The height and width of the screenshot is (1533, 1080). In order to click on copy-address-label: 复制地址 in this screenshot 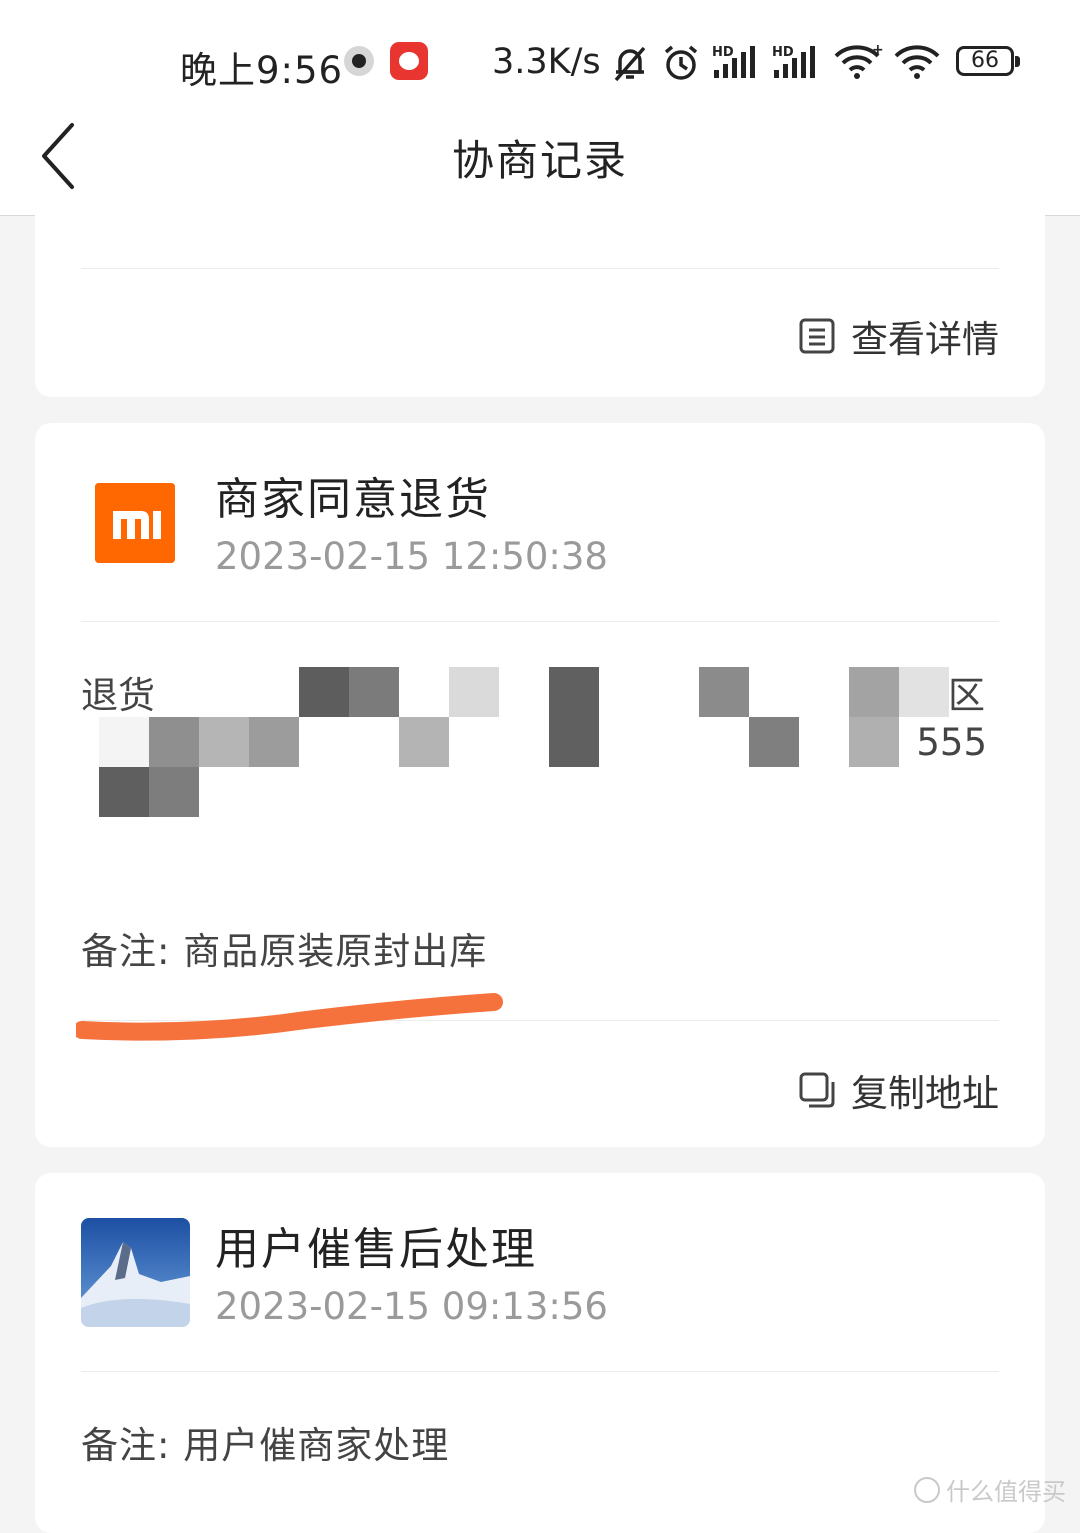, I will do `click(925, 1093)`.